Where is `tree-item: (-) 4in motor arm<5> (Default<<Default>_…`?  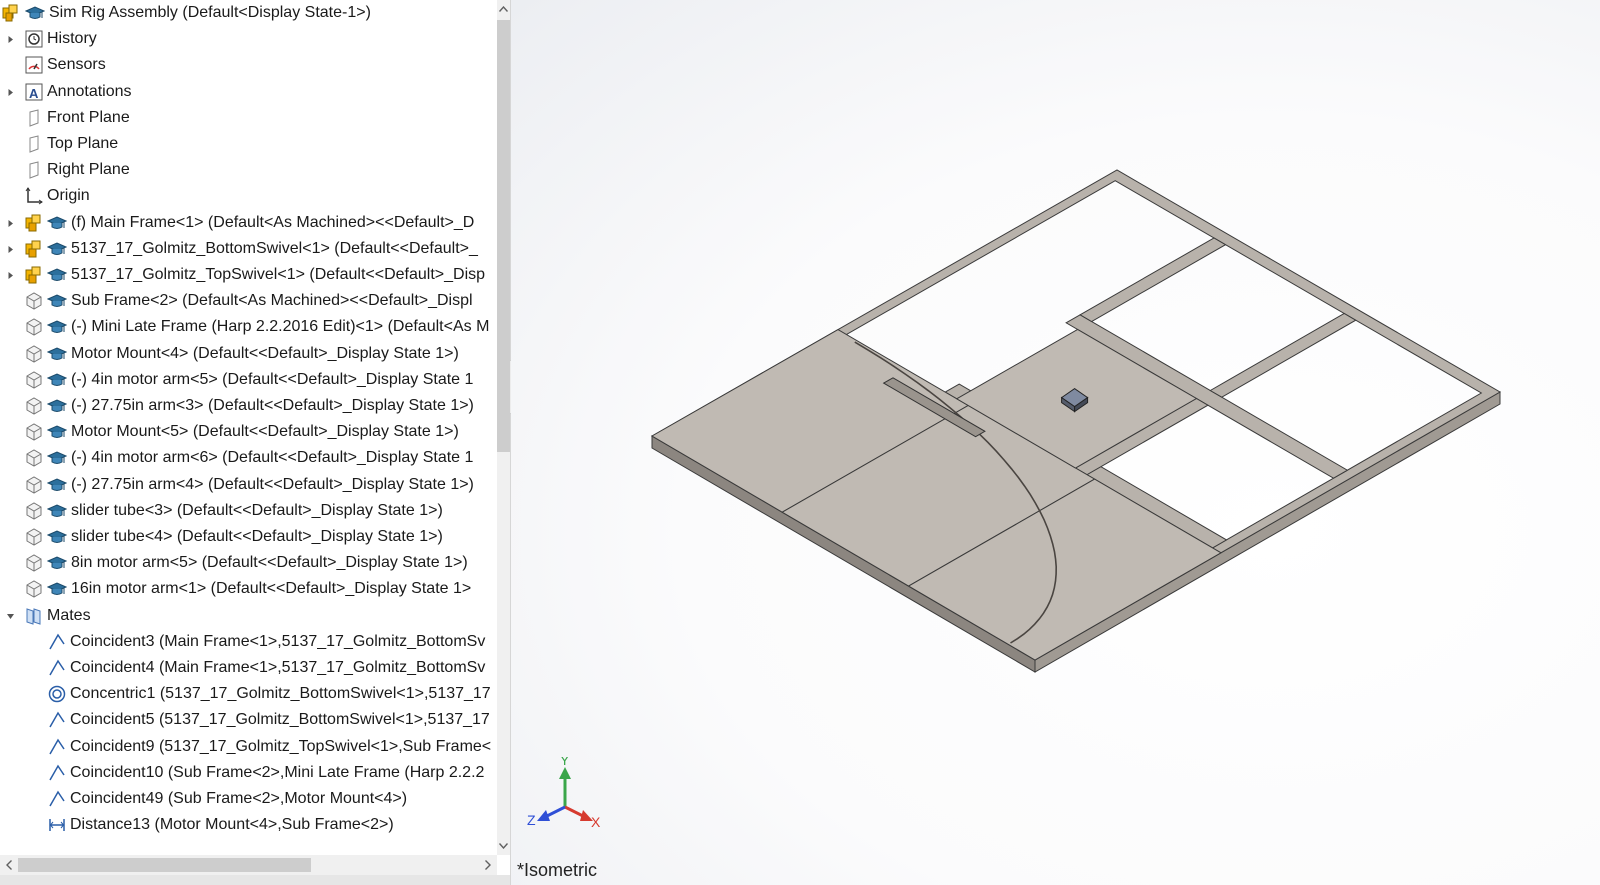
tree-item: (-) 4in motor arm<5> (Default<<Default>_… is located at coordinates (248, 380).